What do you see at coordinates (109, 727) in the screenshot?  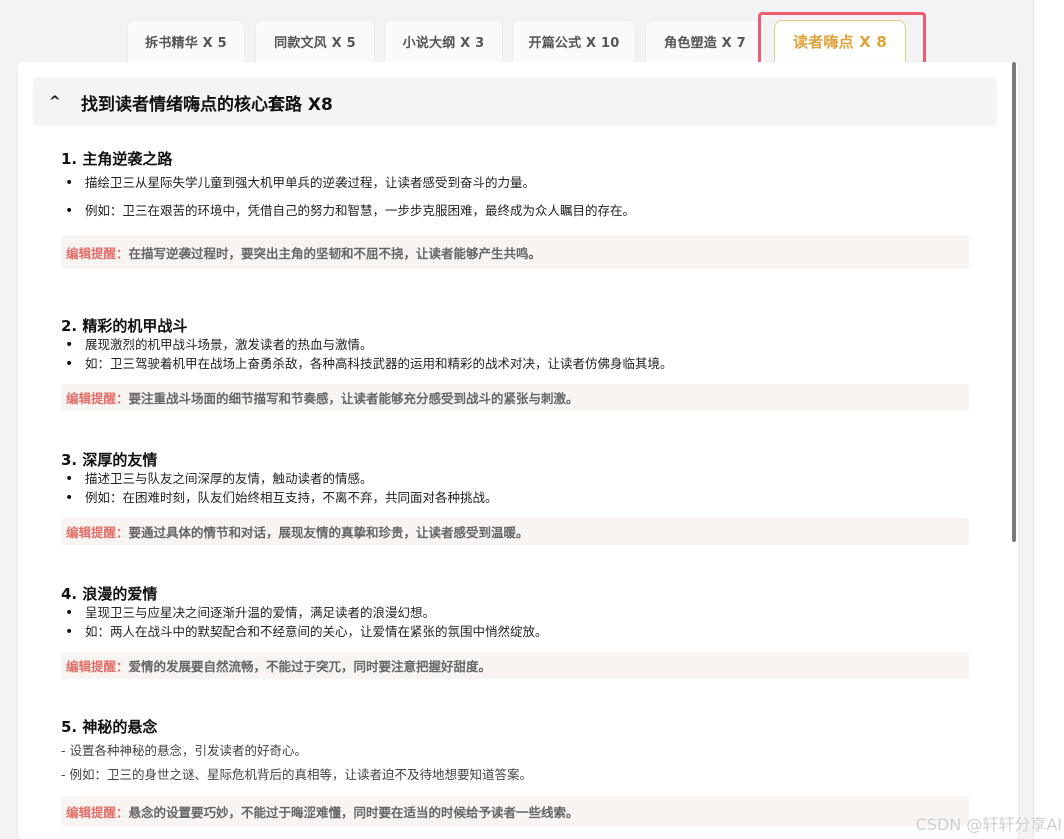 I see `item-title: 5. 神秘的悬念` at bounding box center [109, 727].